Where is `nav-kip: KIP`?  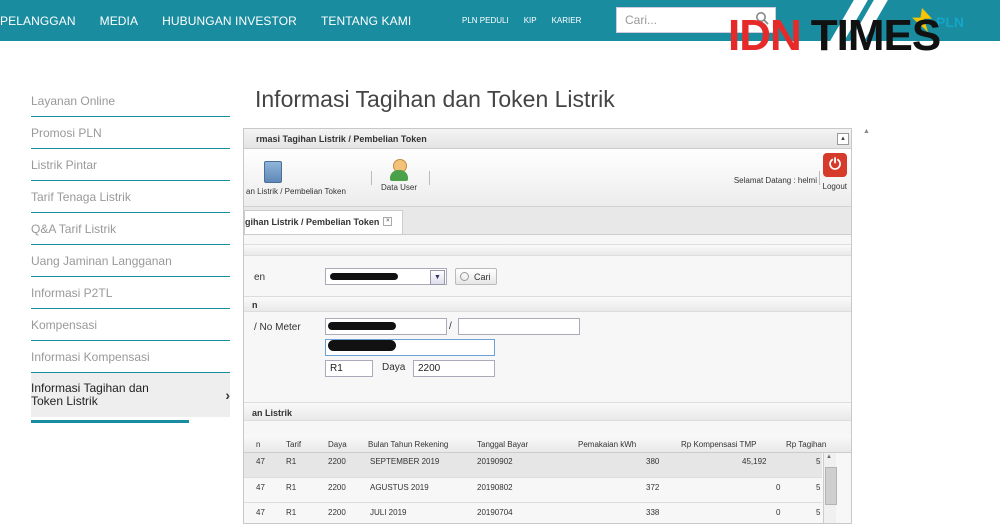 nav-kip: KIP is located at coordinates (530, 20).